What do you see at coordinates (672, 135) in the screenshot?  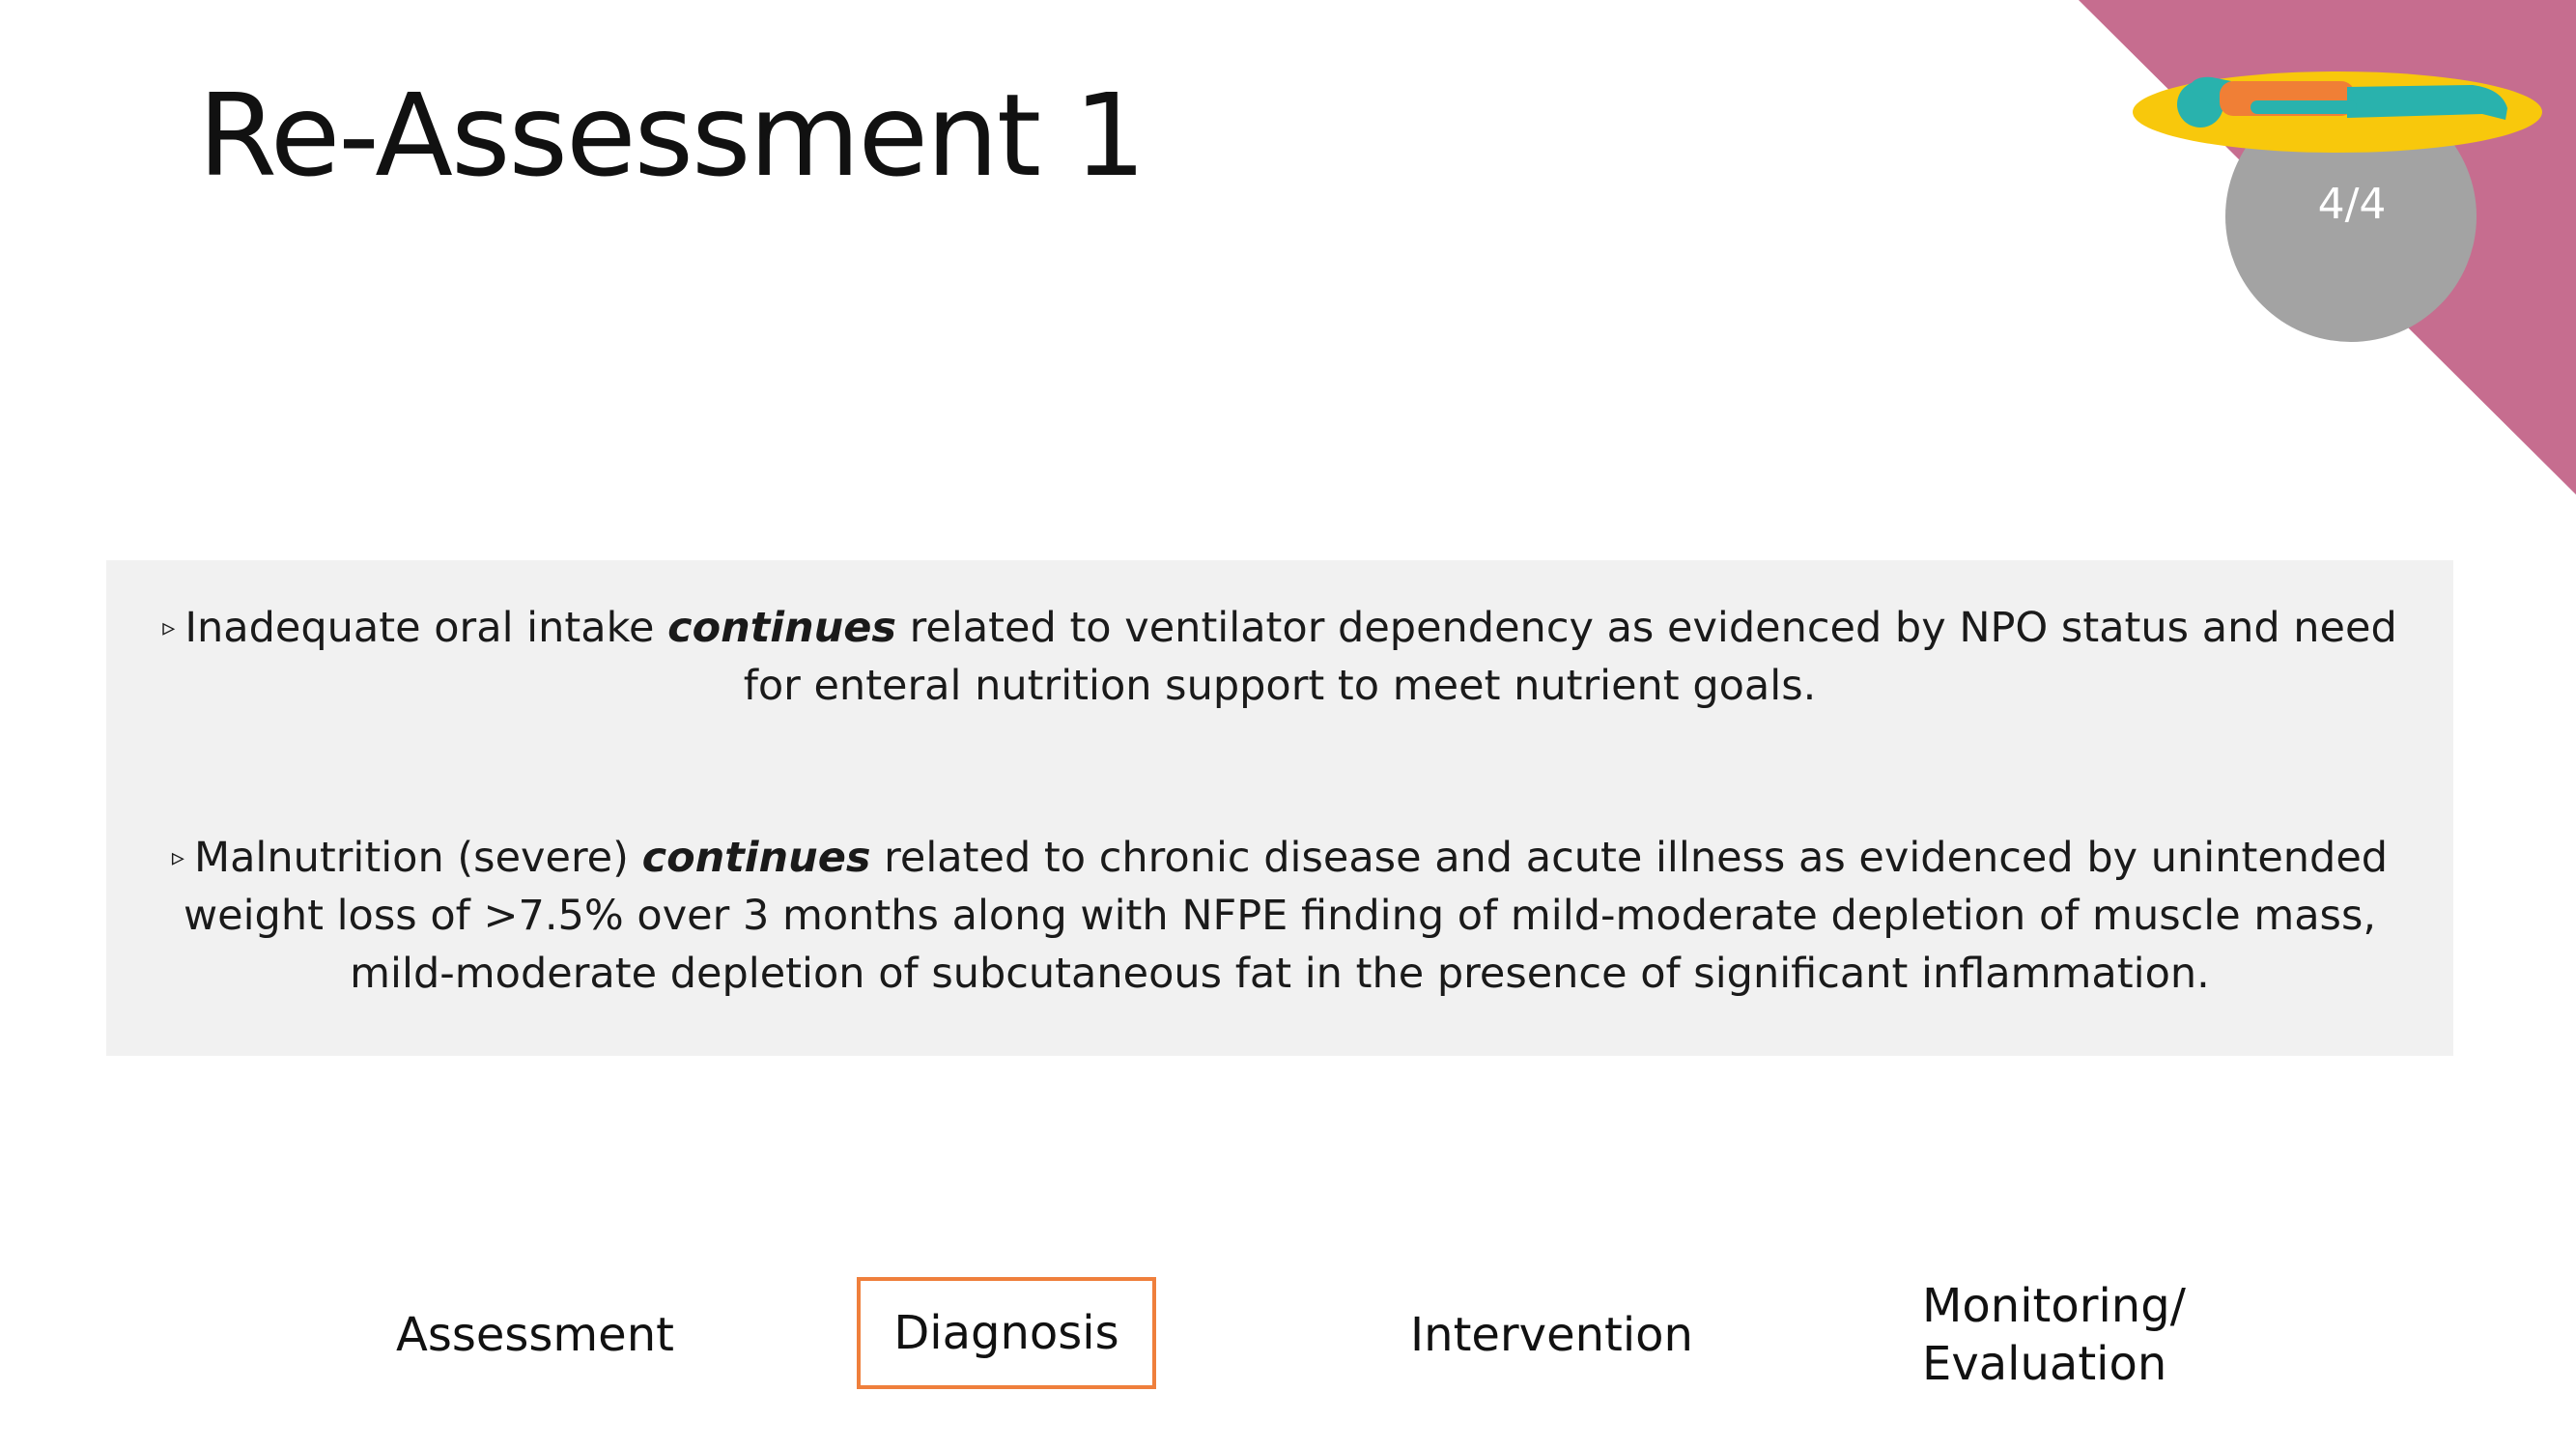 I see `page-title: Re-Assessment 1` at bounding box center [672, 135].